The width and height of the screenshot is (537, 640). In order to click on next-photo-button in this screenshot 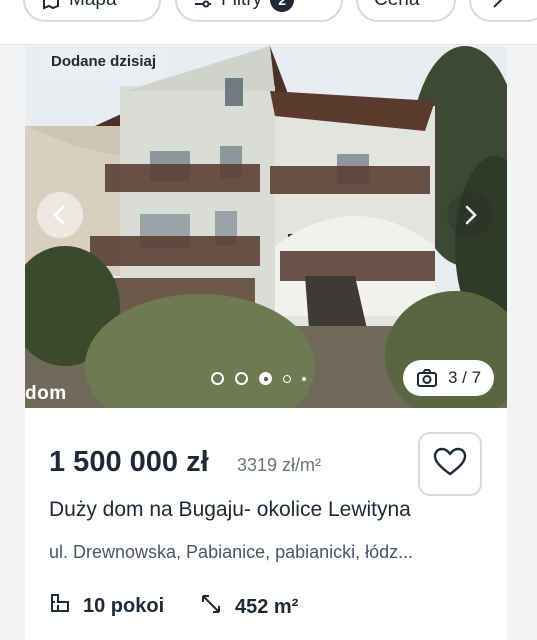, I will do `click(470, 215)`.